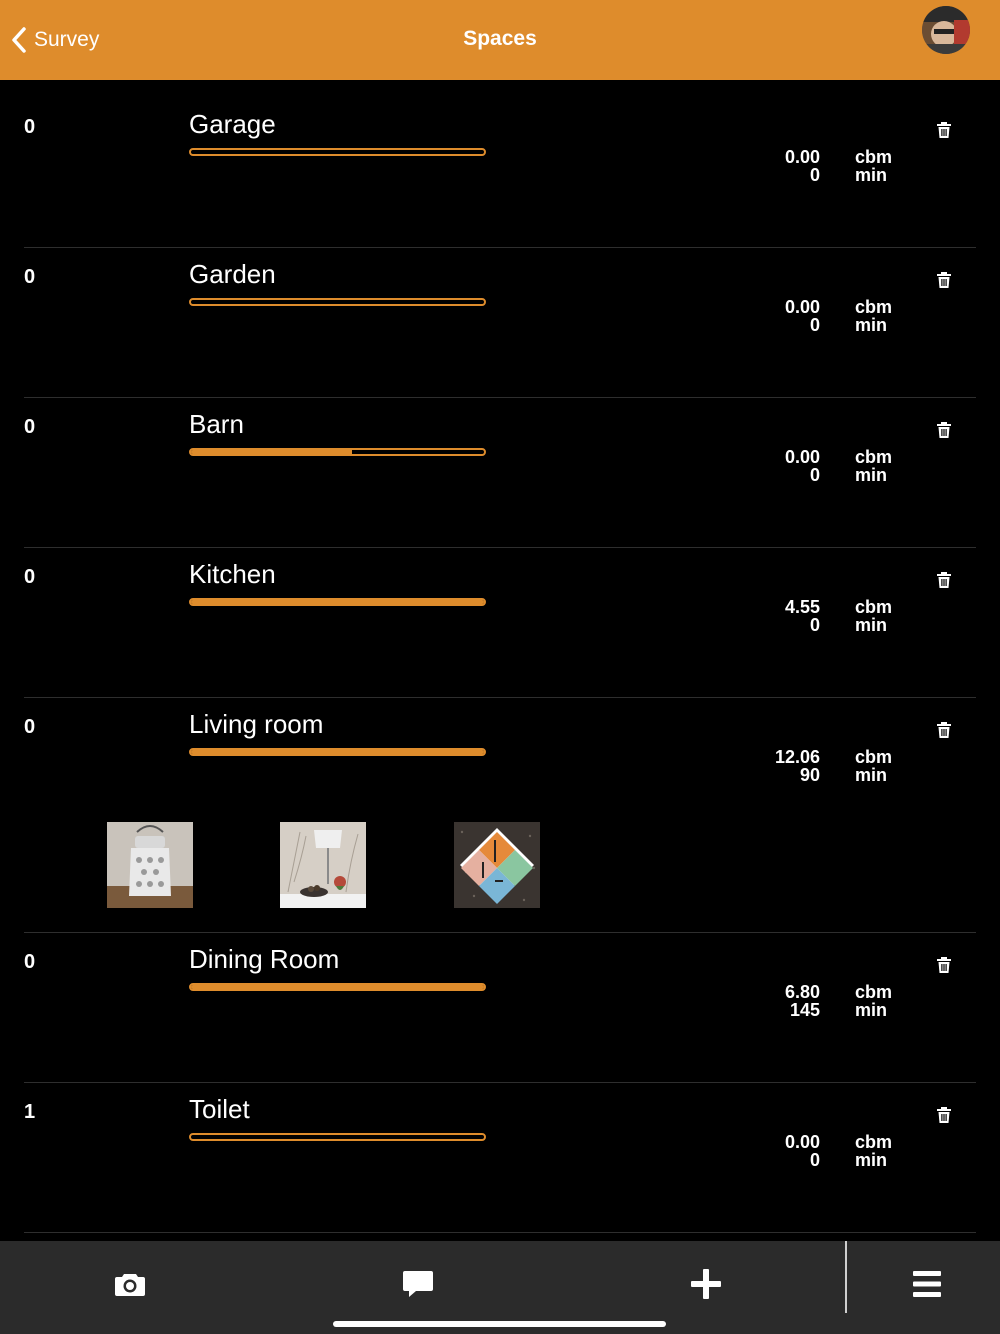 This screenshot has width=1000, height=1334. Describe the element at coordinates (500, 998) in the screenshot. I see `space-row-dining-room: 0 Dining Room 6.80 145 cbm min` at that location.